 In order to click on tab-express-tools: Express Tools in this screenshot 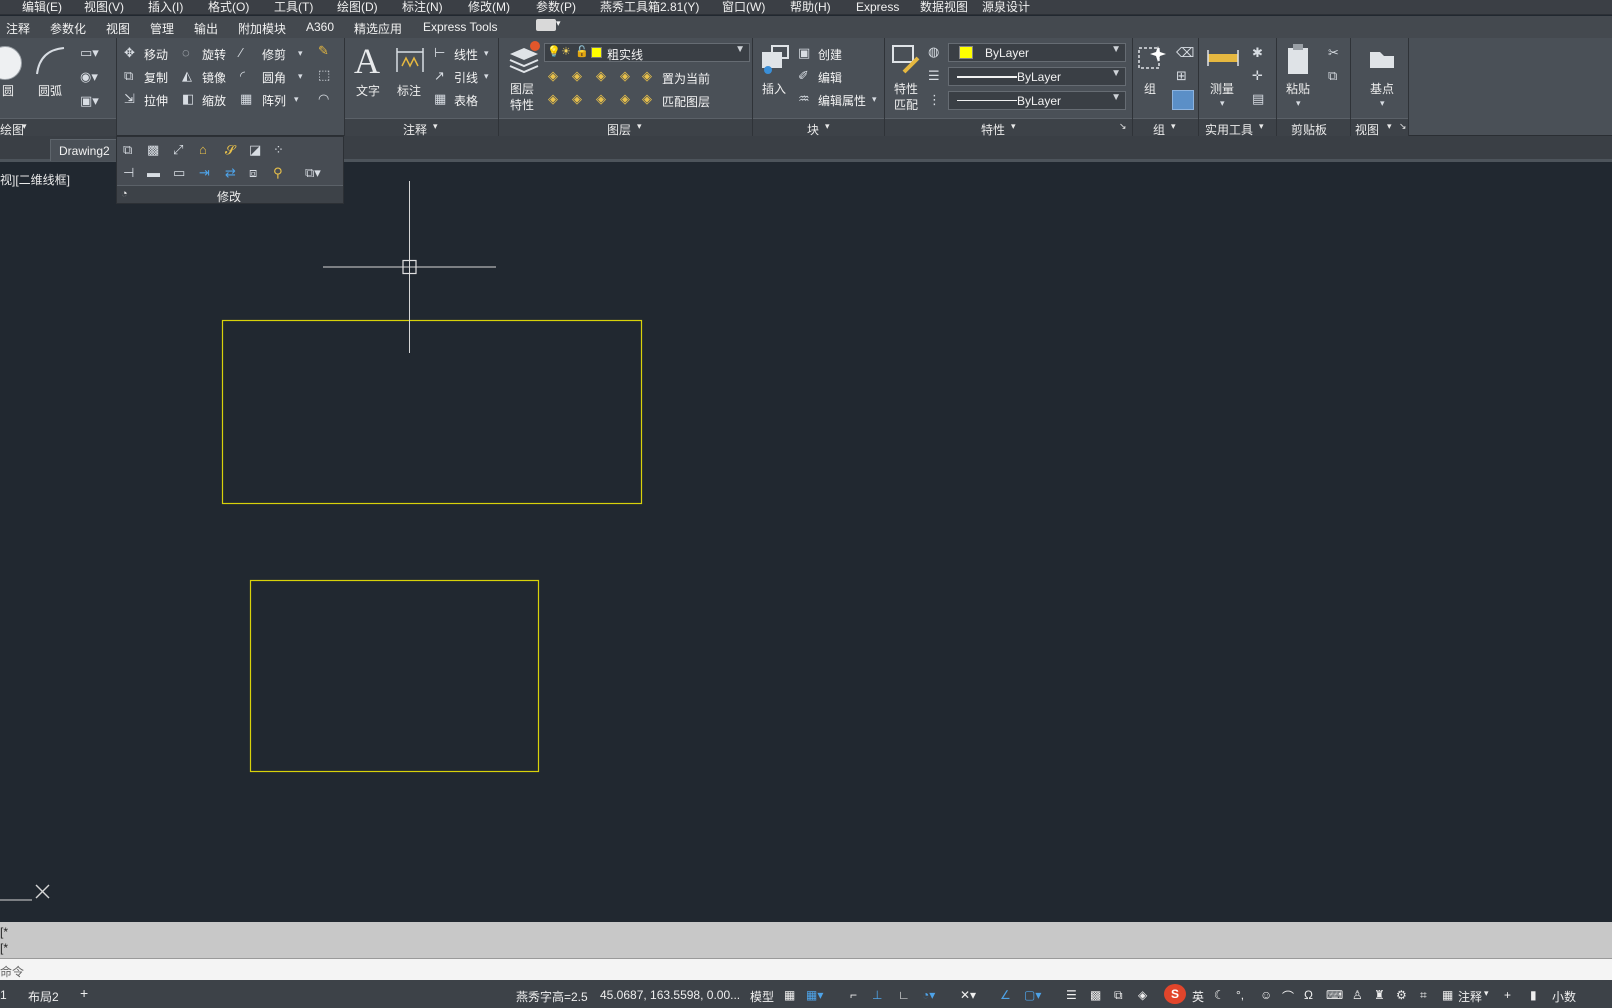, I will do `click(460, 27)`.